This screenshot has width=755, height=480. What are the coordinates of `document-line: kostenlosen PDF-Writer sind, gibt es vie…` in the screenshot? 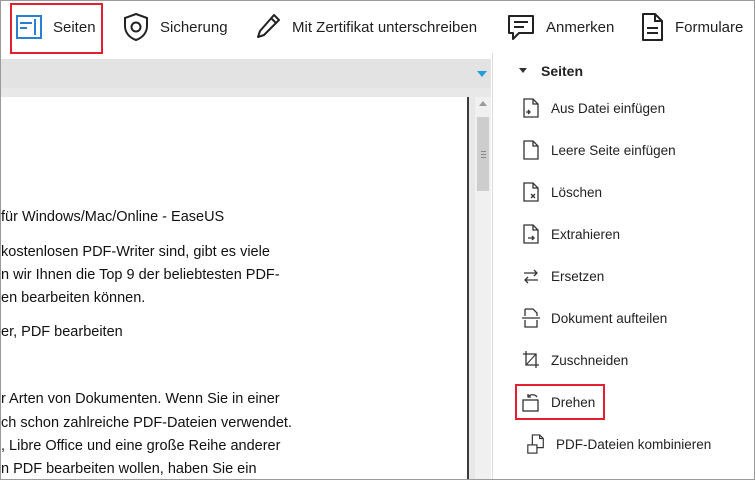 It's located at (135, 252).